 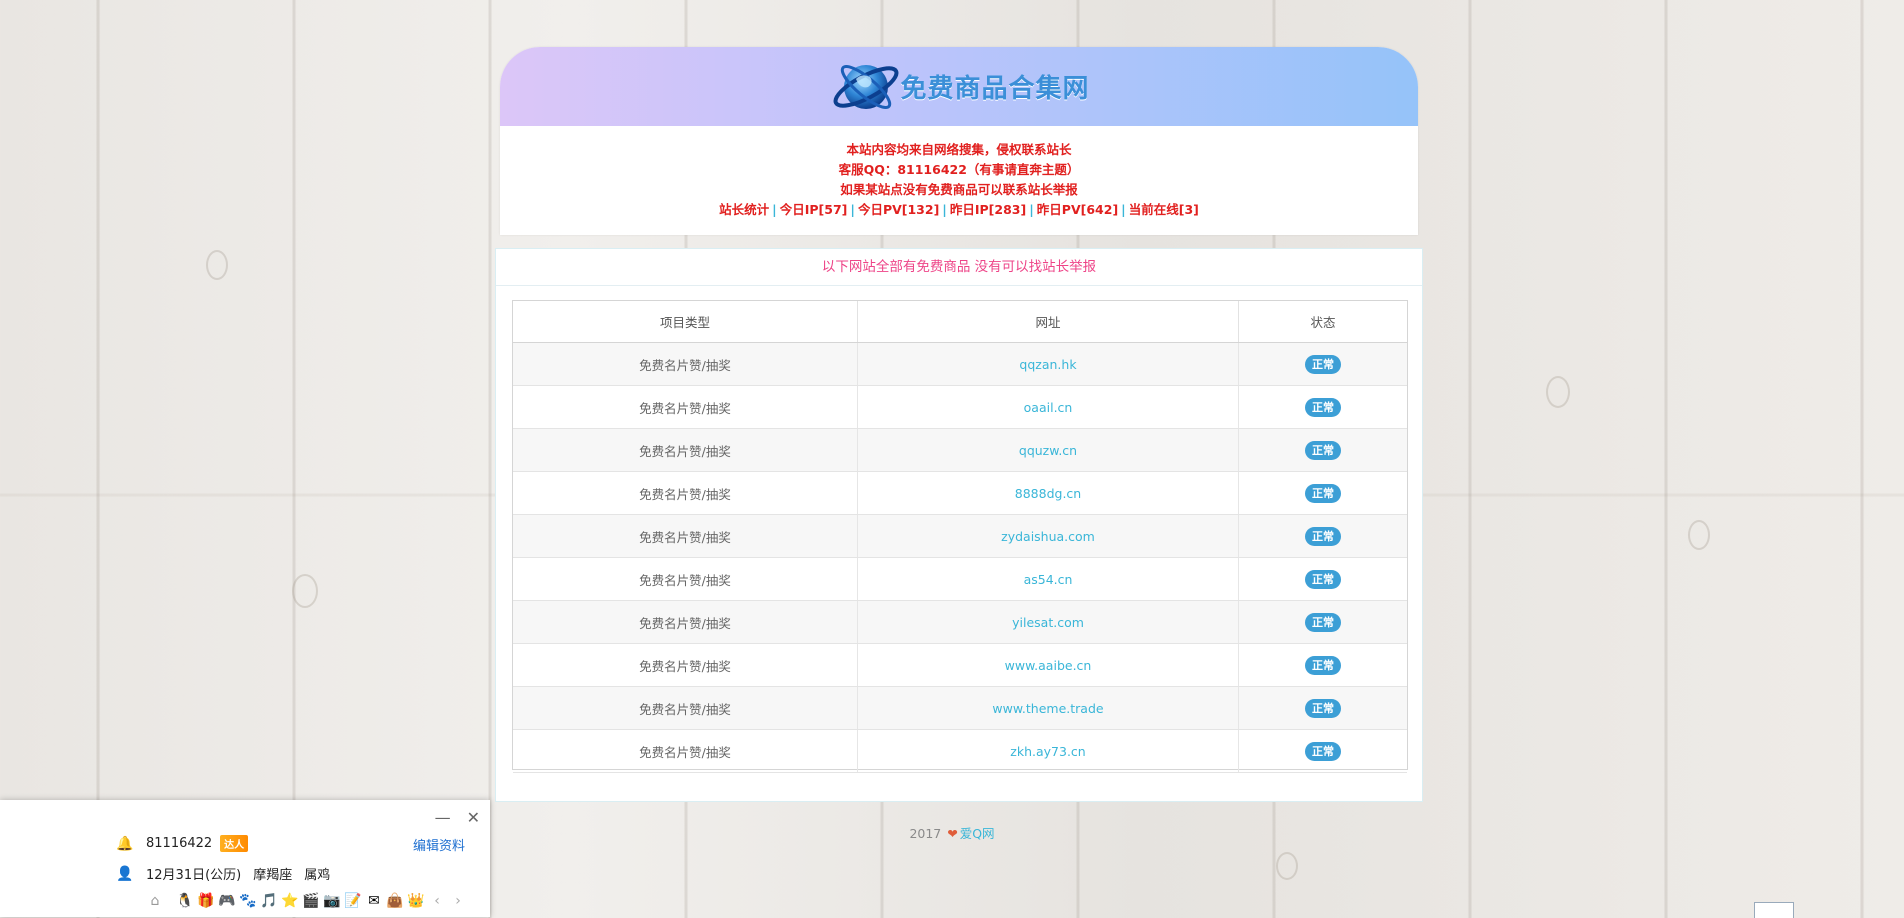 What do you see at coordinates (925, 833) in the screenshot?
I see `footer-year: 2017` at bounding box center [925, 833].